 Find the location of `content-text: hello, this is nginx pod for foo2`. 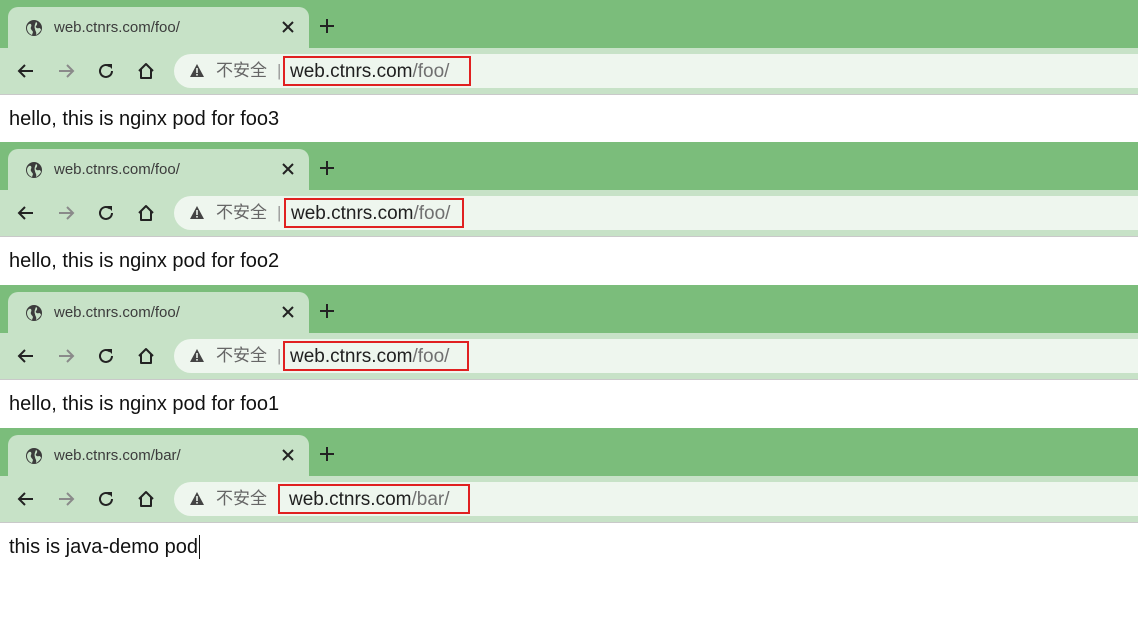

content-text: hello, this is nginx pod for foo2 is located at coordinates (144, 261).